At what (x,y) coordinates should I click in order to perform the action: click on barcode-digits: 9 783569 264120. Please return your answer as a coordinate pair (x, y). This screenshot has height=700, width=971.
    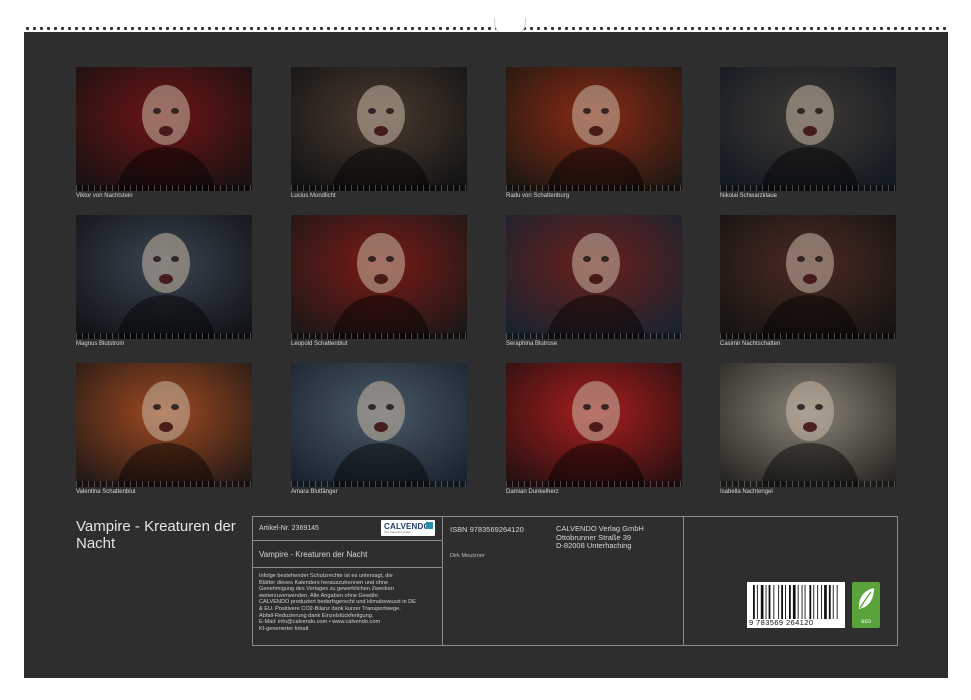
    Looking at the image, I should click on (781, 622).